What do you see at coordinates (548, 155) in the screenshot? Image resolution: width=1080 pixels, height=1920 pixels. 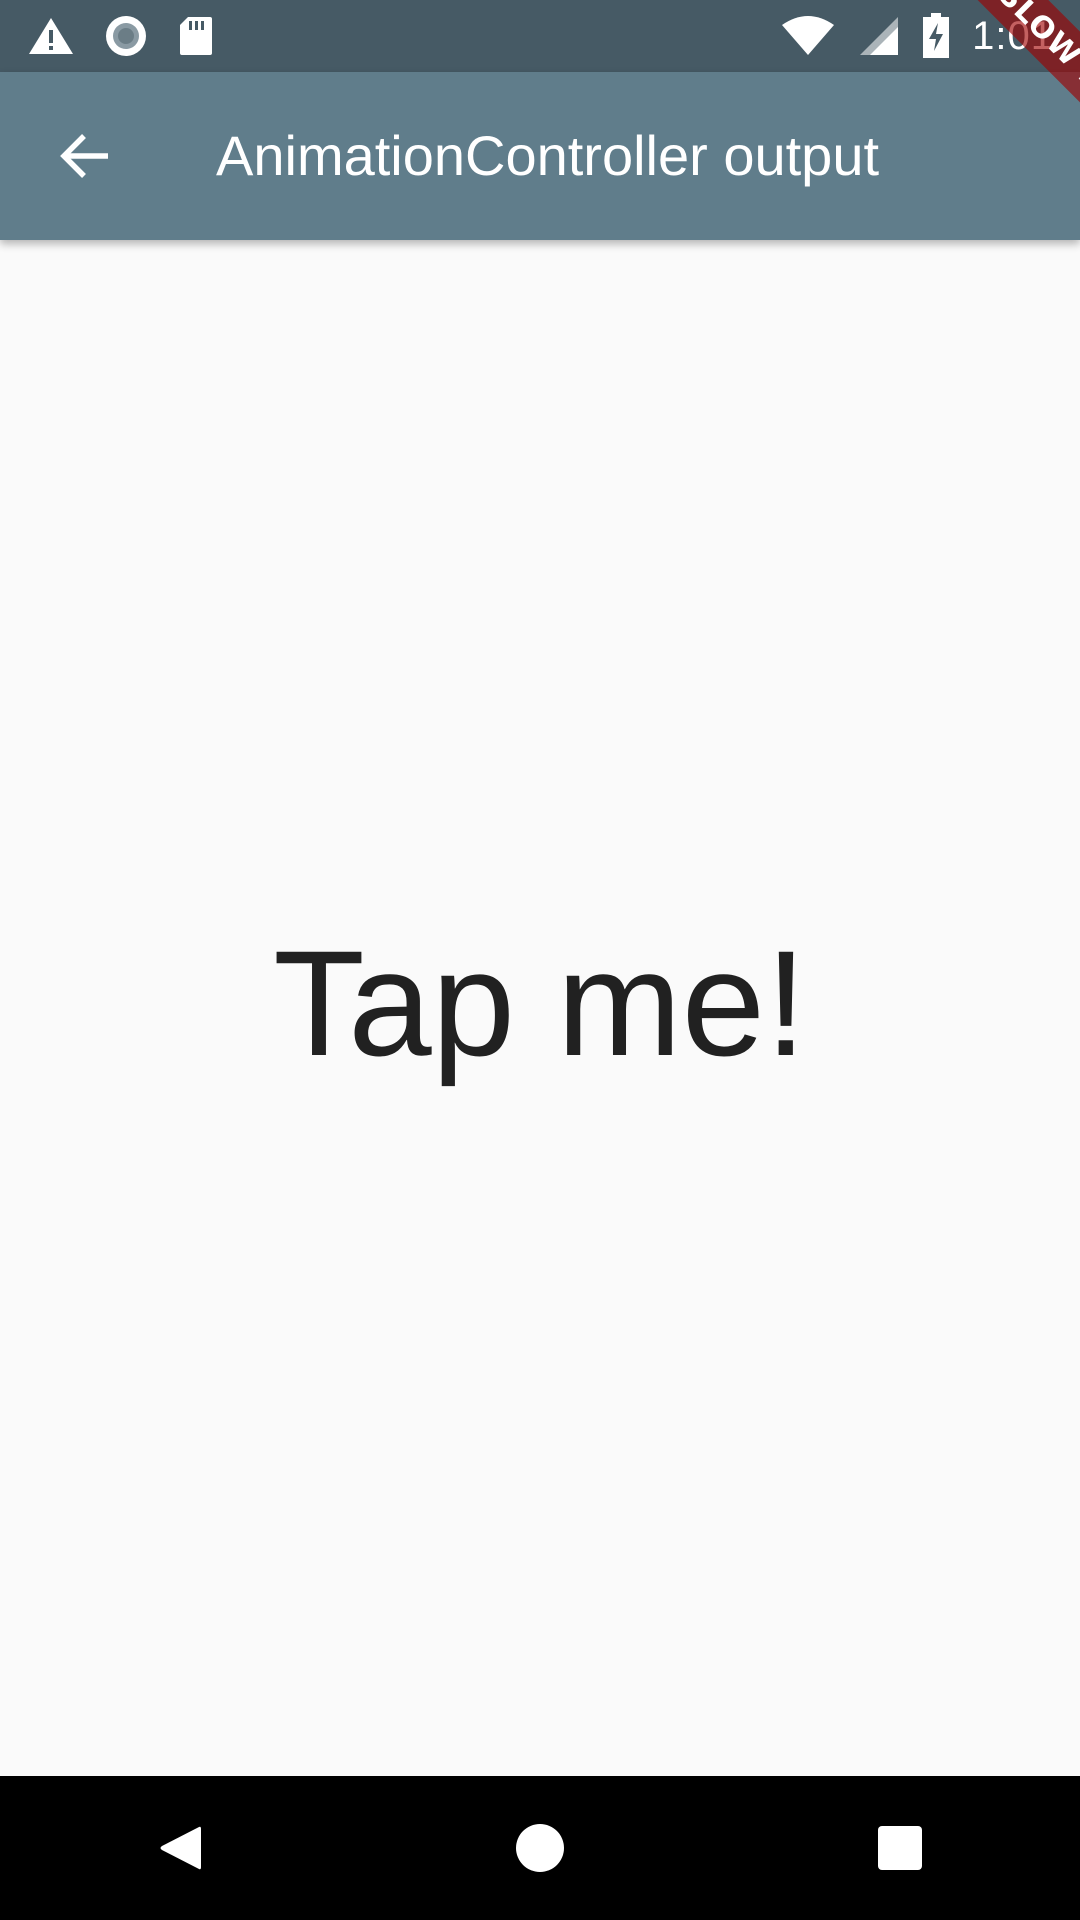 I see `page-title: AnimationController output` at bounding box center [548, 155].